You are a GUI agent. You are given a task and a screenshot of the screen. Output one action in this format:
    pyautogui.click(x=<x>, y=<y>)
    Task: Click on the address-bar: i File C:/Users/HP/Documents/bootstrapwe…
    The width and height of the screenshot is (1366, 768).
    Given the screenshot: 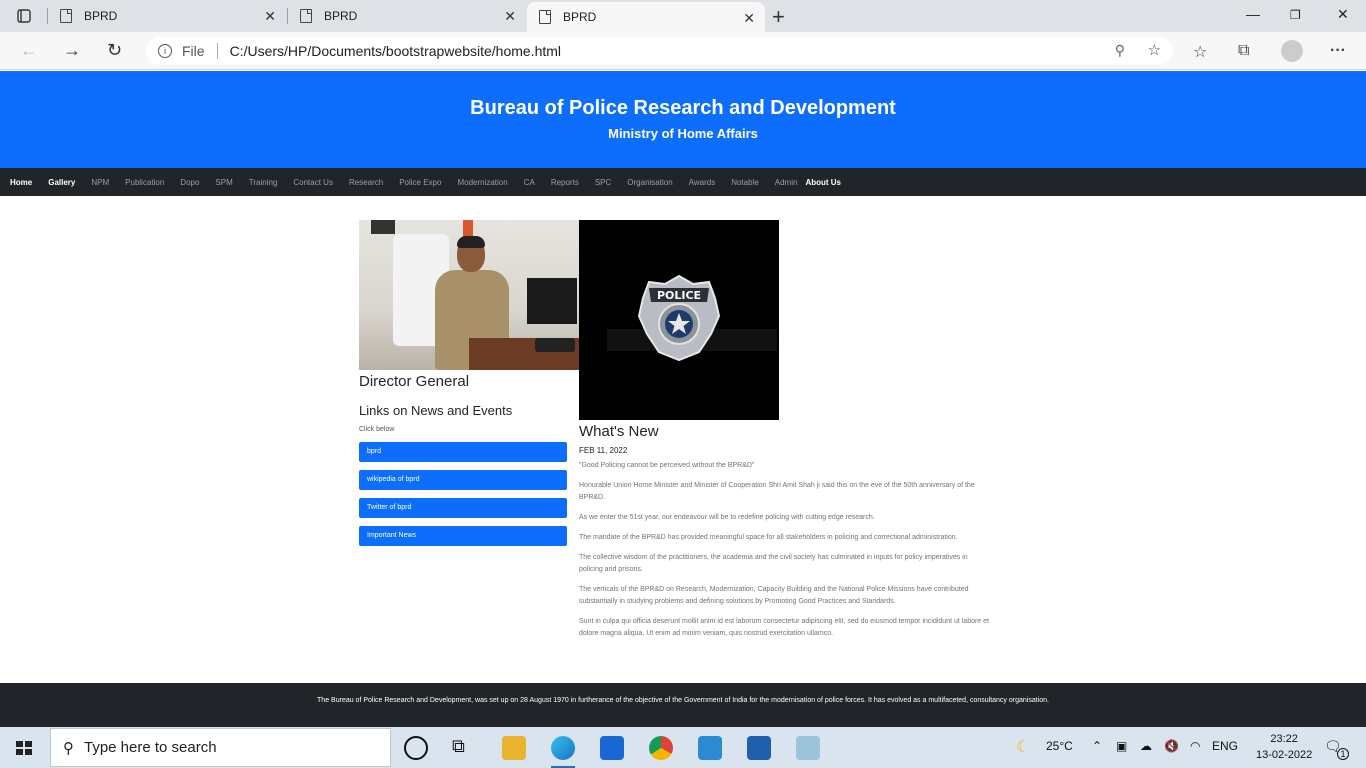 What is the action you would take?
    pyautogui.click(x=659, y=51)
    